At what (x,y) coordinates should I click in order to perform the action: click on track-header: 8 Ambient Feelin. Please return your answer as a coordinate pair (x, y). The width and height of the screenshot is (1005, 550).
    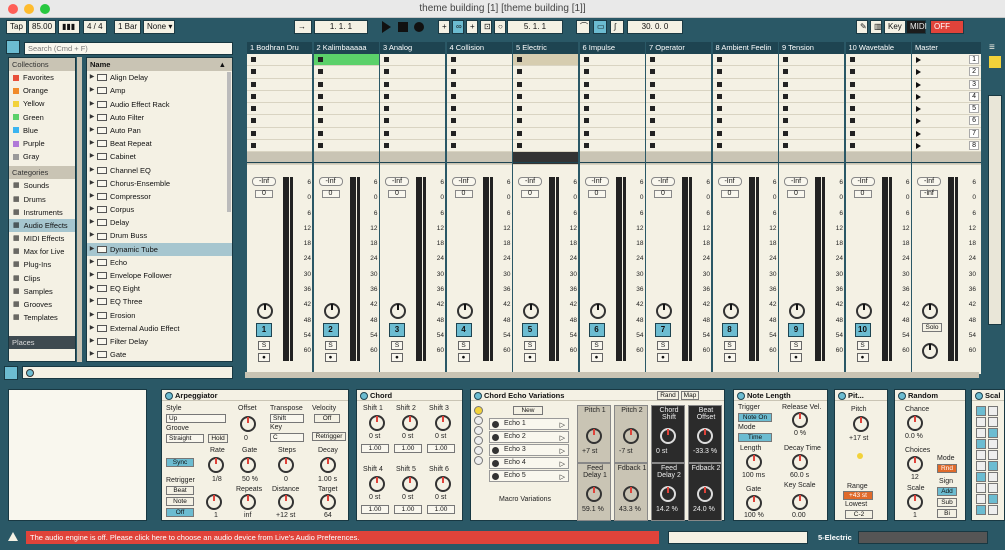
    Looking at the image, I should click on (745, 48).